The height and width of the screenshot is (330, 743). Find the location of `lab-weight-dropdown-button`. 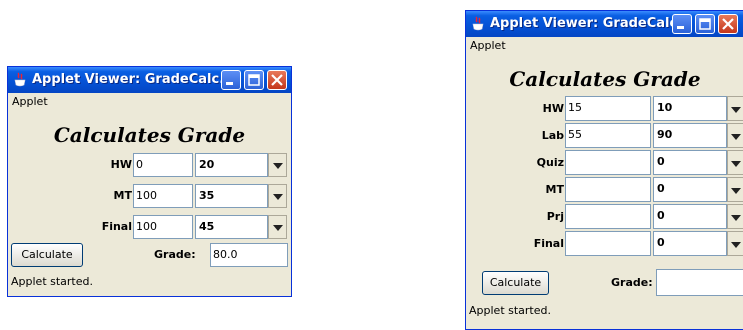

lab-weight-dropdown-button is located at coordinates (735, 135).